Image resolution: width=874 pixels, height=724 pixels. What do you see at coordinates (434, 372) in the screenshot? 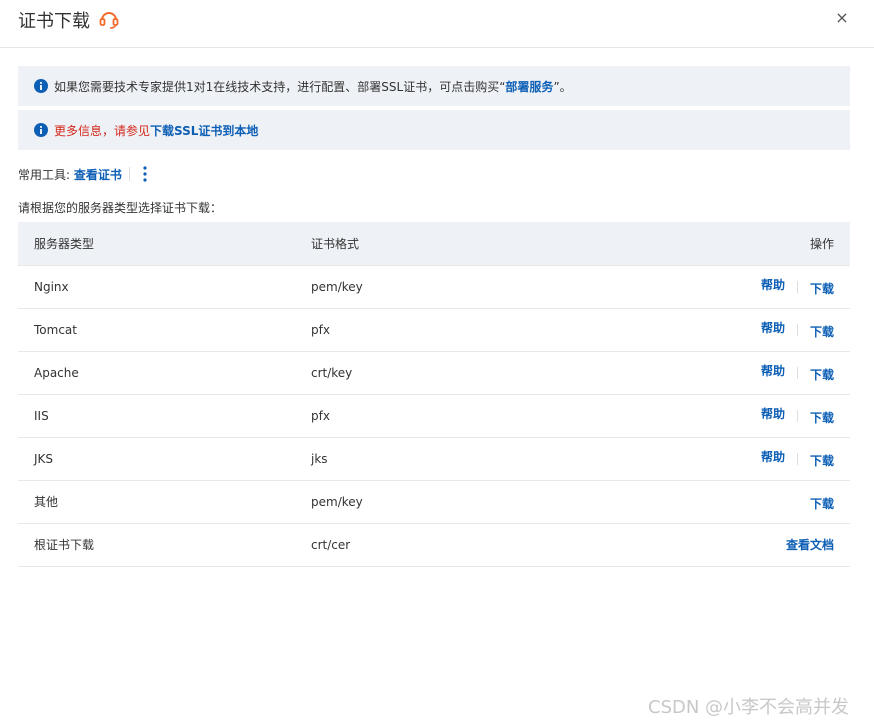
I see `table-row: Apache crt/key 帮助 下载` at bounding box center [434, 372].